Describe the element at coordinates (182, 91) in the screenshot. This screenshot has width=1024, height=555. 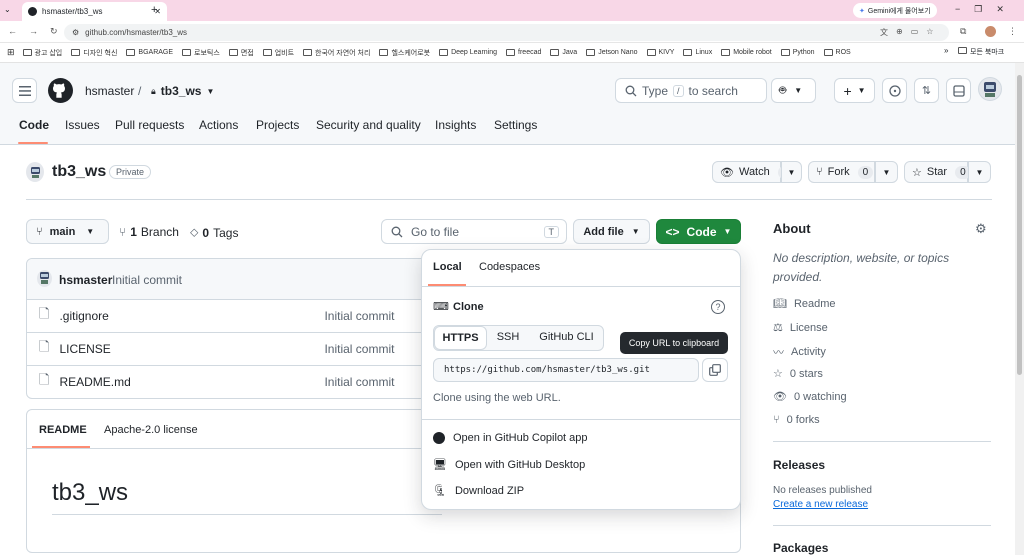
I see `repo-breadcrumb: 🔒︎ tb3_ws ▼` at that location.